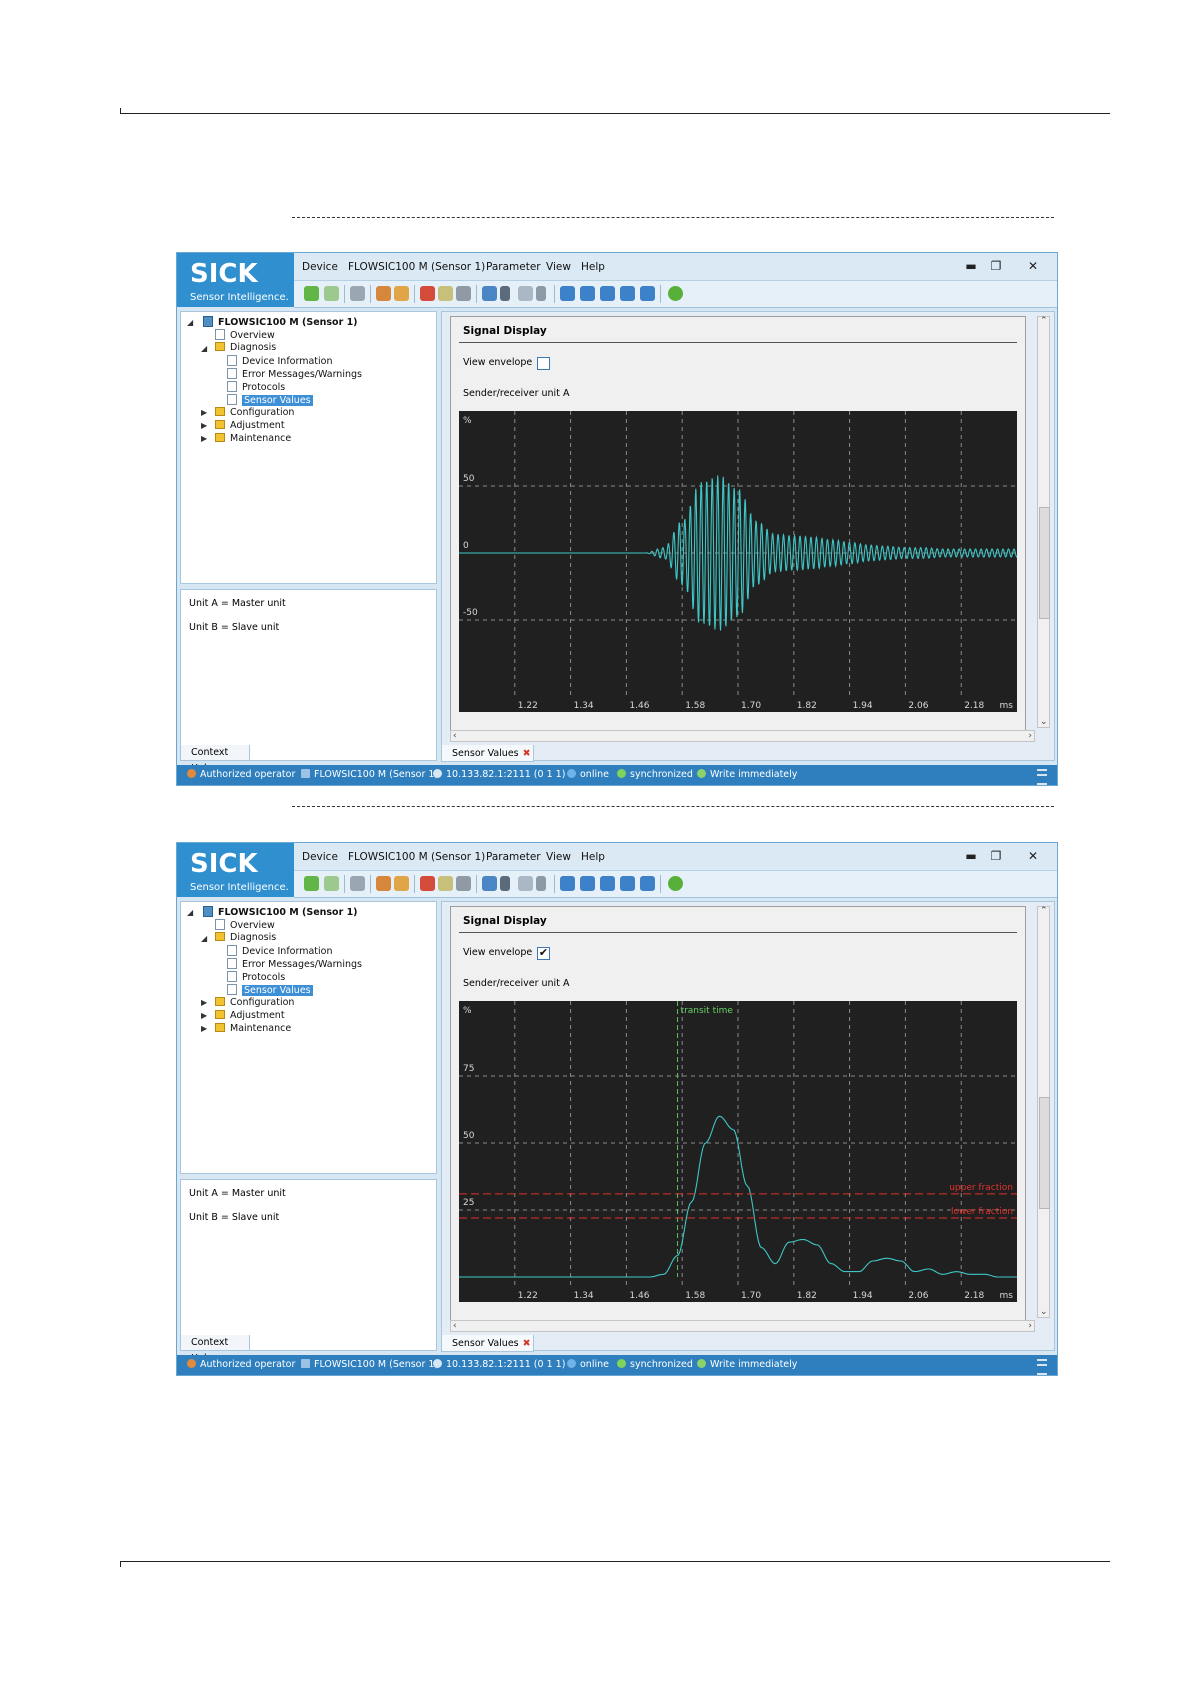  Describe the element at coordinates (383, 293) in the screenshot. I see `user-login-icon` at that location.